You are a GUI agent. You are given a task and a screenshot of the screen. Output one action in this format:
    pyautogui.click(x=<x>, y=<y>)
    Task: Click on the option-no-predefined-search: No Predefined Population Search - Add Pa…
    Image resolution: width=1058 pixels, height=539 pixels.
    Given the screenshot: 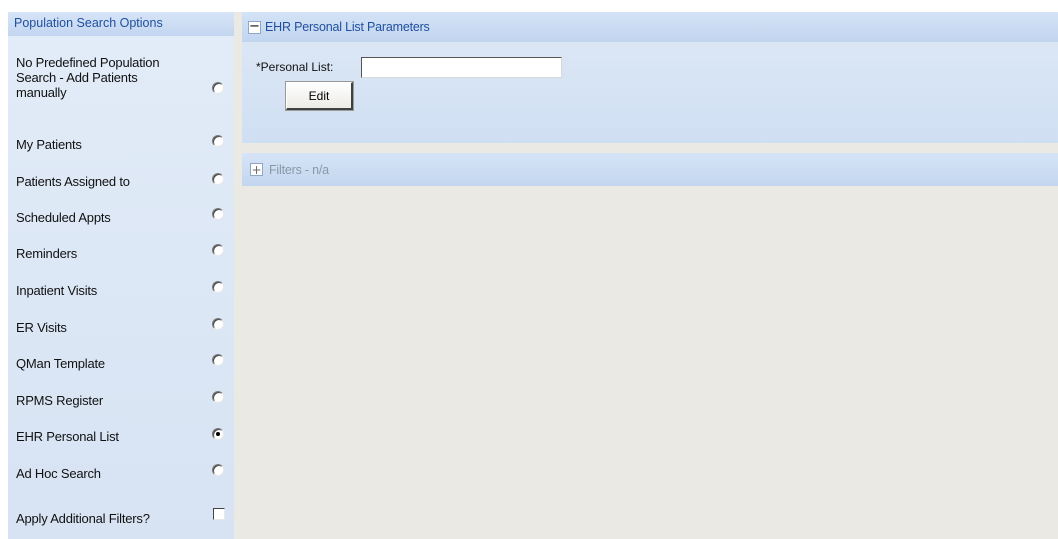 What is the action you would take?
    pyautogui.click(x=121, y=79)
    